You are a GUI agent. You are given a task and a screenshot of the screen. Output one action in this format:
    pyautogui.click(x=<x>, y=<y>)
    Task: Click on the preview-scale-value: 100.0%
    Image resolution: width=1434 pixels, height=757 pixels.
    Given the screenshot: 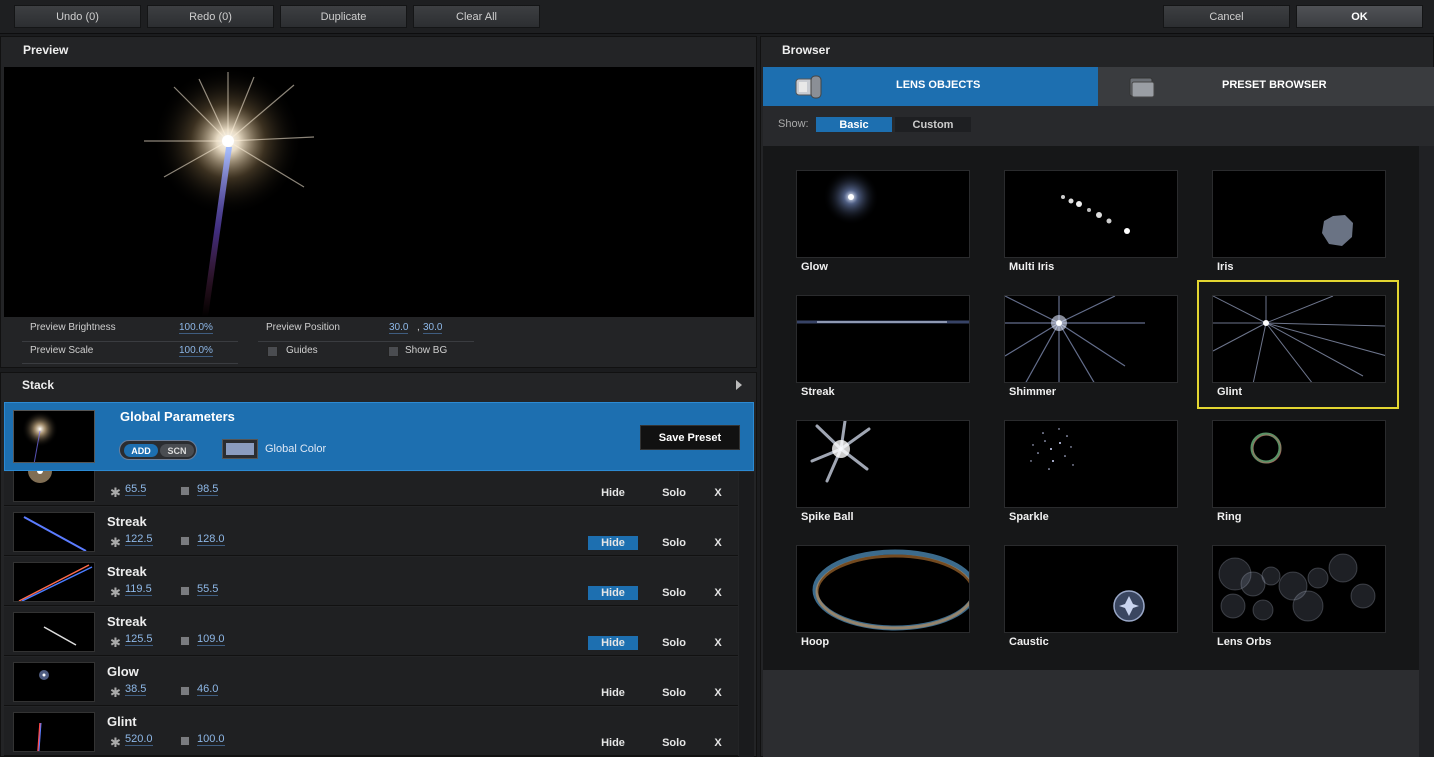 What is the action you would take?
    pyautogui.click(x=196, y=351)
    